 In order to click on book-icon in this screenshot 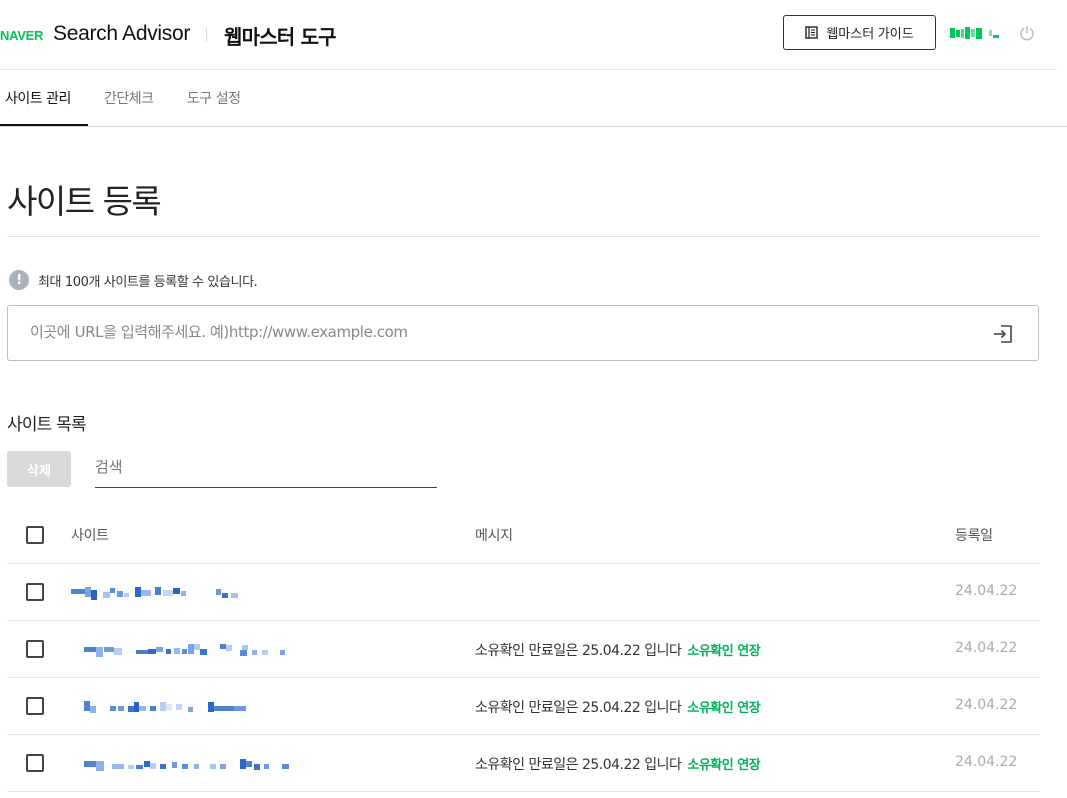, I will do `click(812, 32)`.